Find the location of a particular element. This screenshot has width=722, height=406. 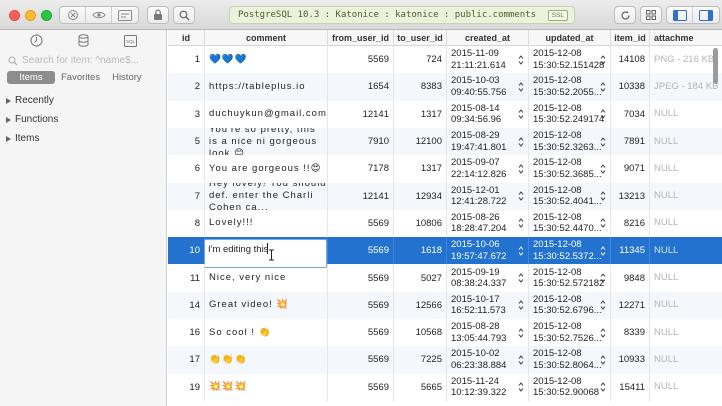

minimize-window-button is located at coordinates (30, 15).